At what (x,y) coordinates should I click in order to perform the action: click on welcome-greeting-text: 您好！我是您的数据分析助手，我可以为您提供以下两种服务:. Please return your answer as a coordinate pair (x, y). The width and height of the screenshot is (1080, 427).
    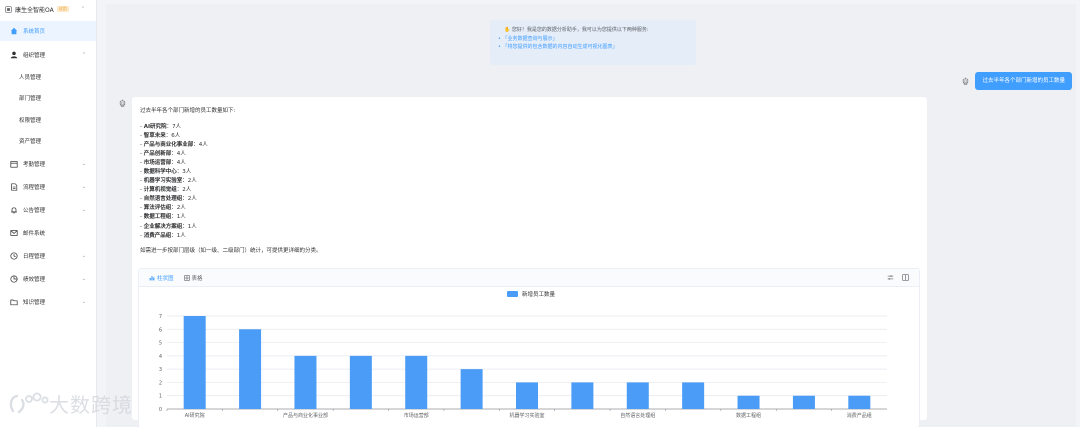
    Looking at the image, I should click on (580, 30).